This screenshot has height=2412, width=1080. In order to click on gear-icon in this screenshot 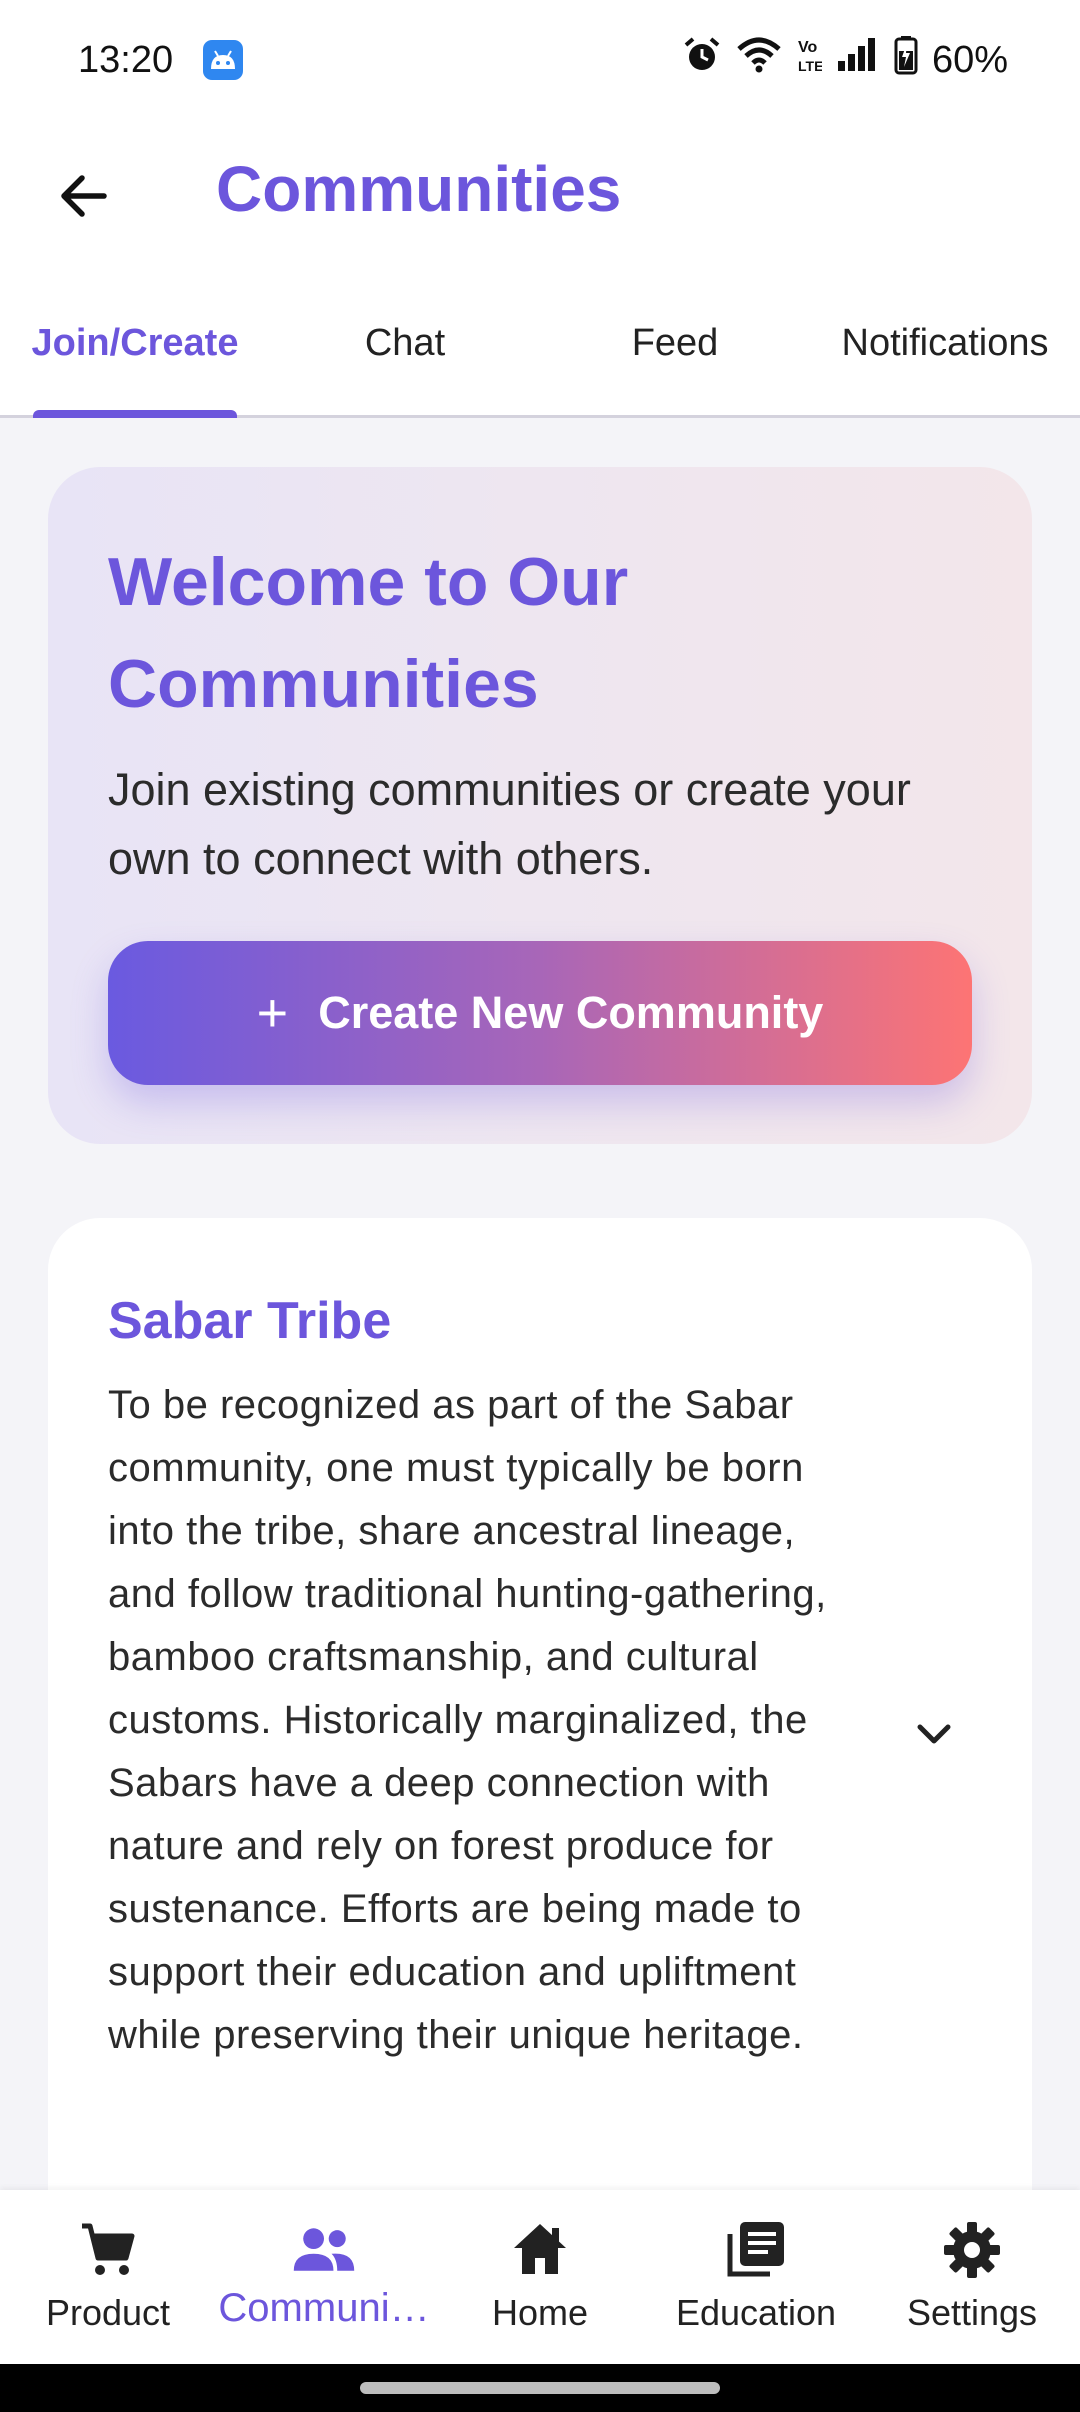, I will do `click(972, 2250)`.